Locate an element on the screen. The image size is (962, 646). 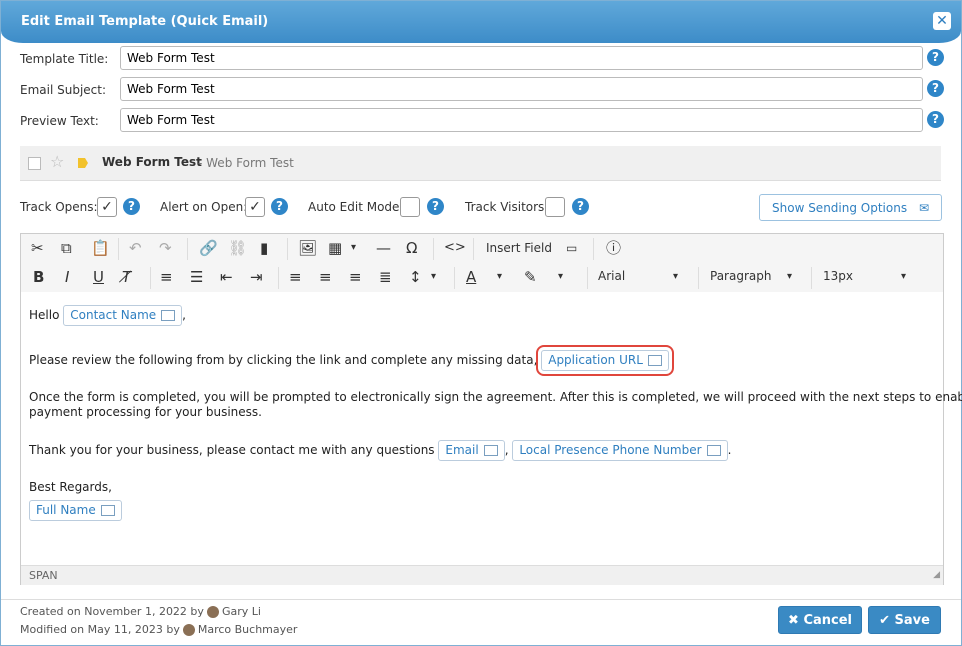
special-character-icon: Ω is located at coordinates (411, 248).